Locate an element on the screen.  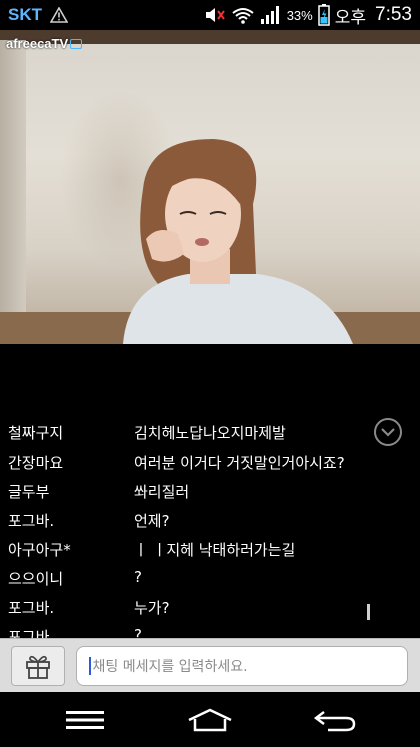
chat-message: 철짜구지 김치헤노답나오지마제발 is located at coordinates (210, 436).